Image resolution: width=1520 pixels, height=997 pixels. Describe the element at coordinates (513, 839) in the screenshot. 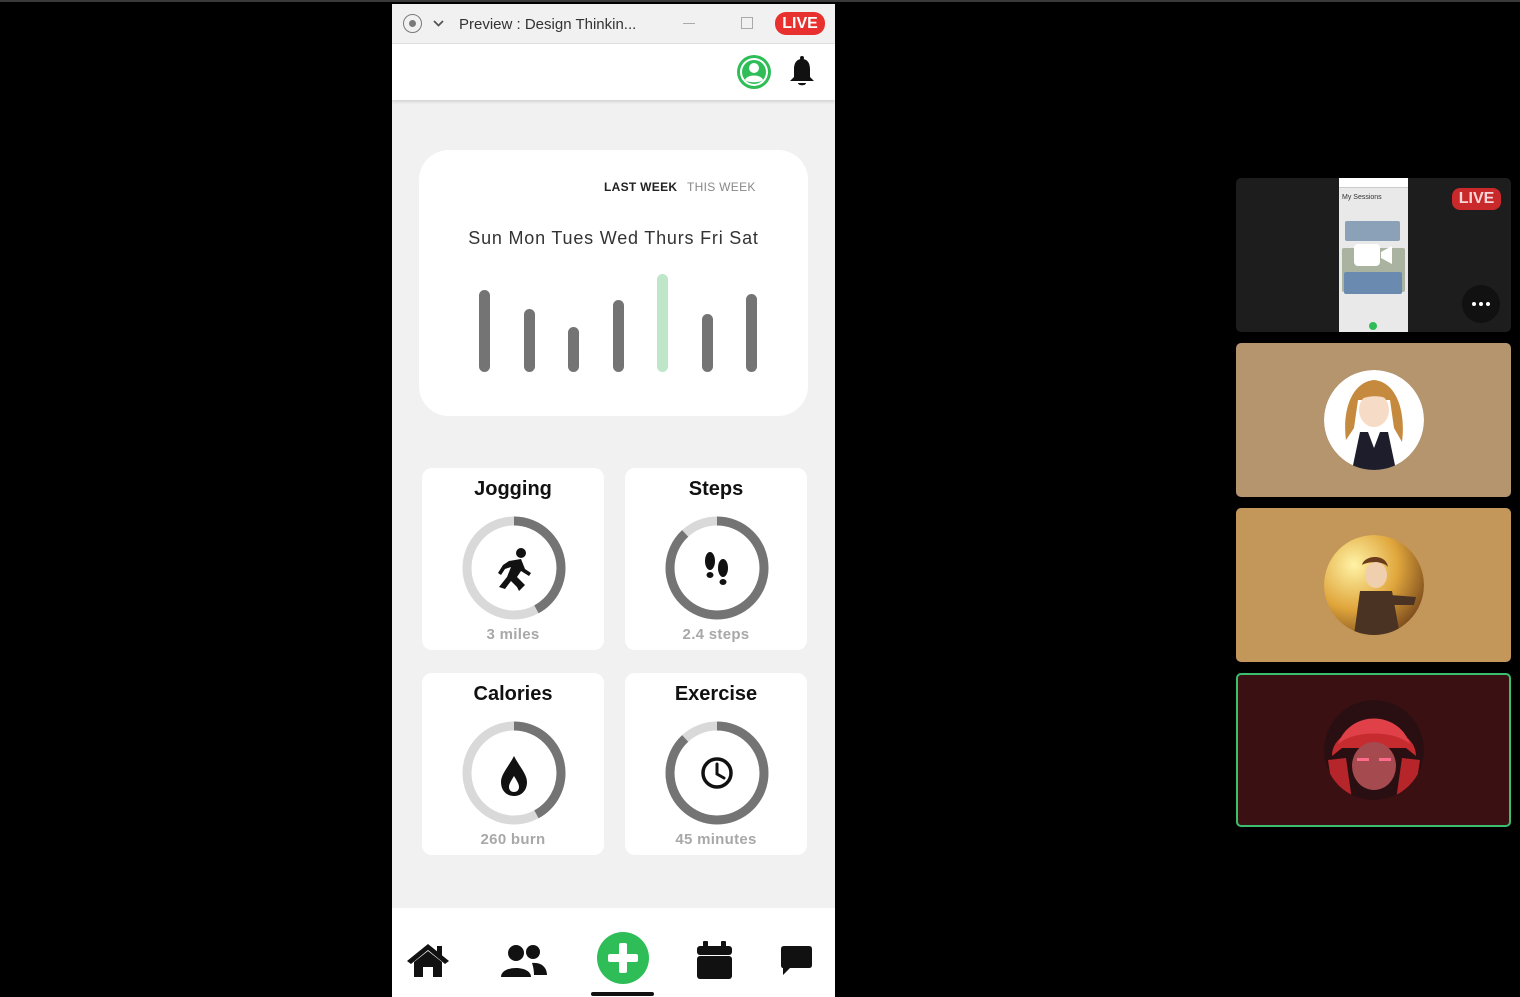

I see `stat-value: 260 burn` at that location.